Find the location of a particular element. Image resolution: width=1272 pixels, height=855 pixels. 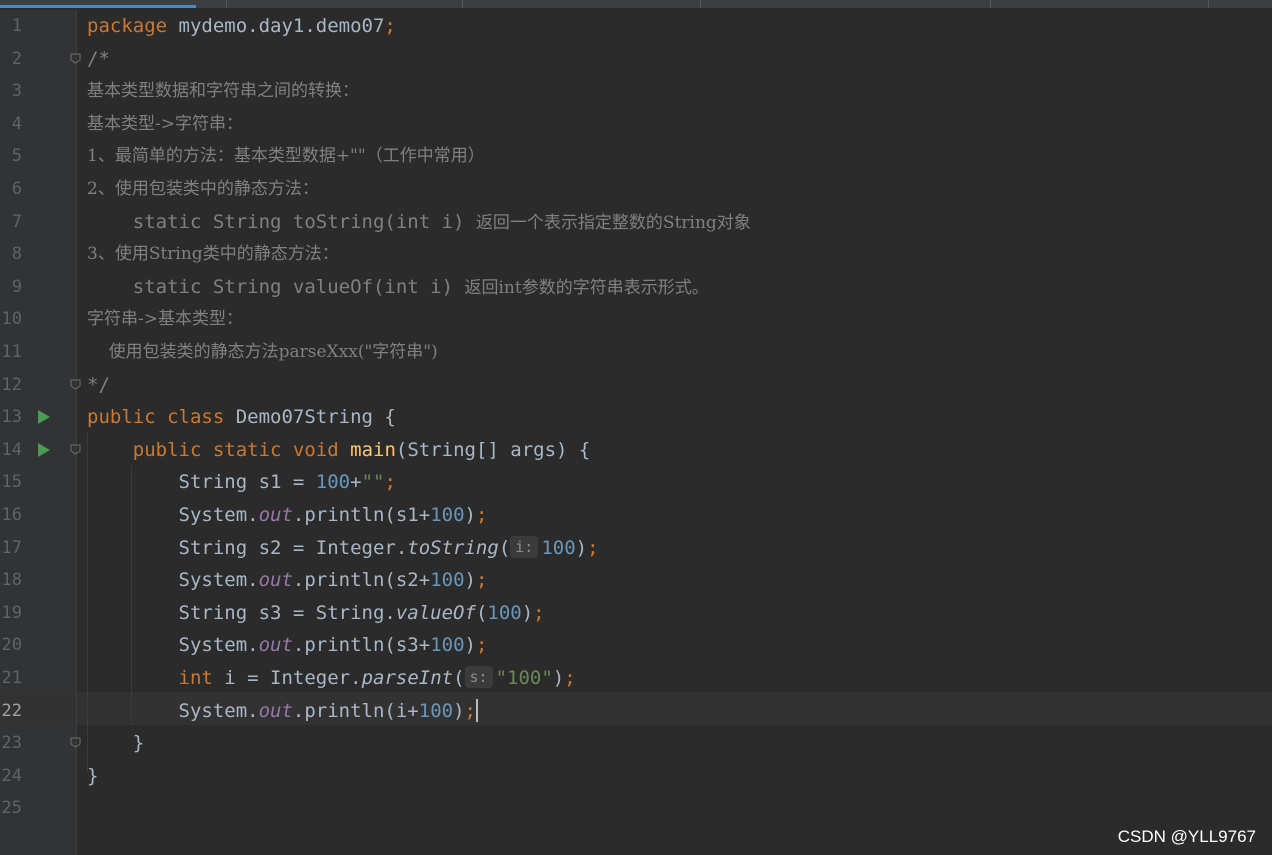

line-number: 15 is located at coordinates (11, 482).